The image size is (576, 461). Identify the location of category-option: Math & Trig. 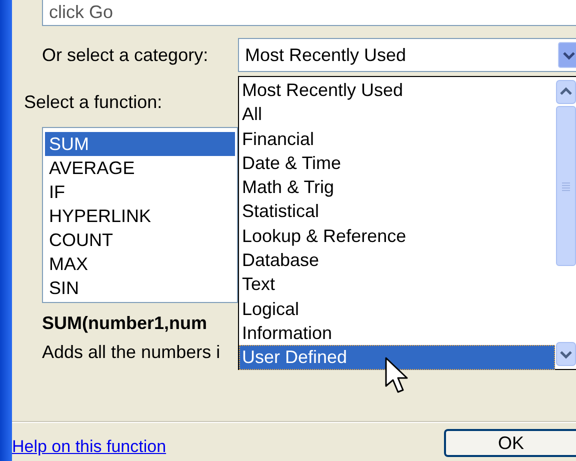
(397, 187).